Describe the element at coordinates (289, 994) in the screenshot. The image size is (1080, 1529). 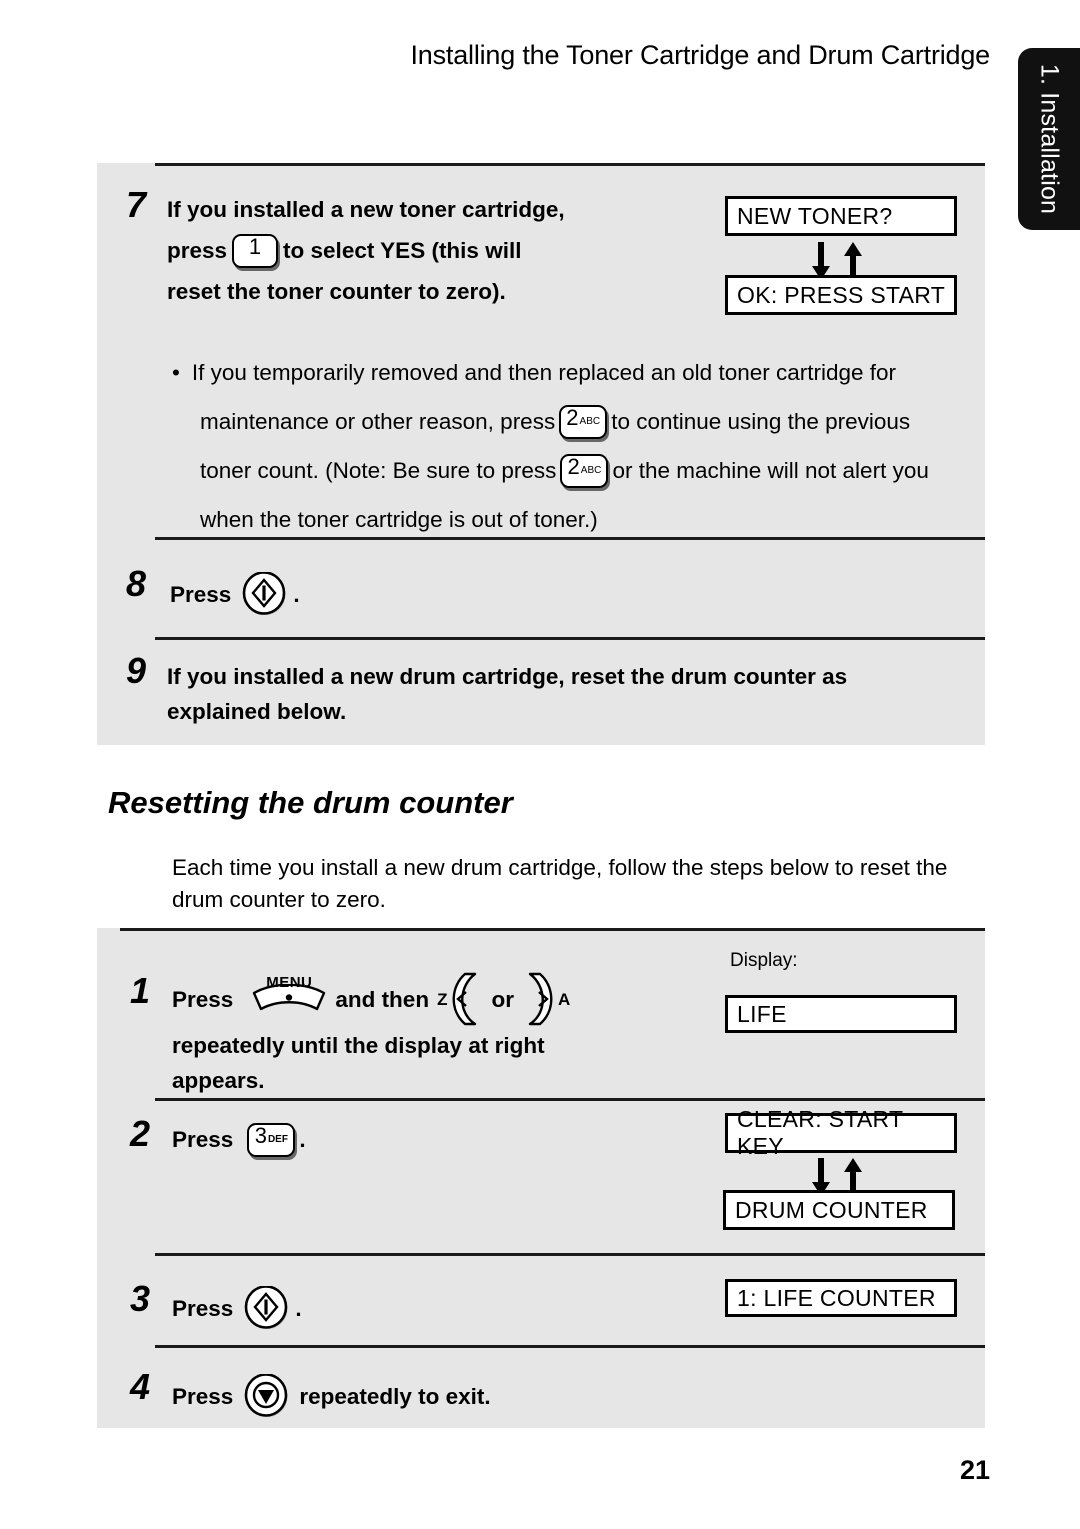
I see `menu-key-icon: MENU` at that location.